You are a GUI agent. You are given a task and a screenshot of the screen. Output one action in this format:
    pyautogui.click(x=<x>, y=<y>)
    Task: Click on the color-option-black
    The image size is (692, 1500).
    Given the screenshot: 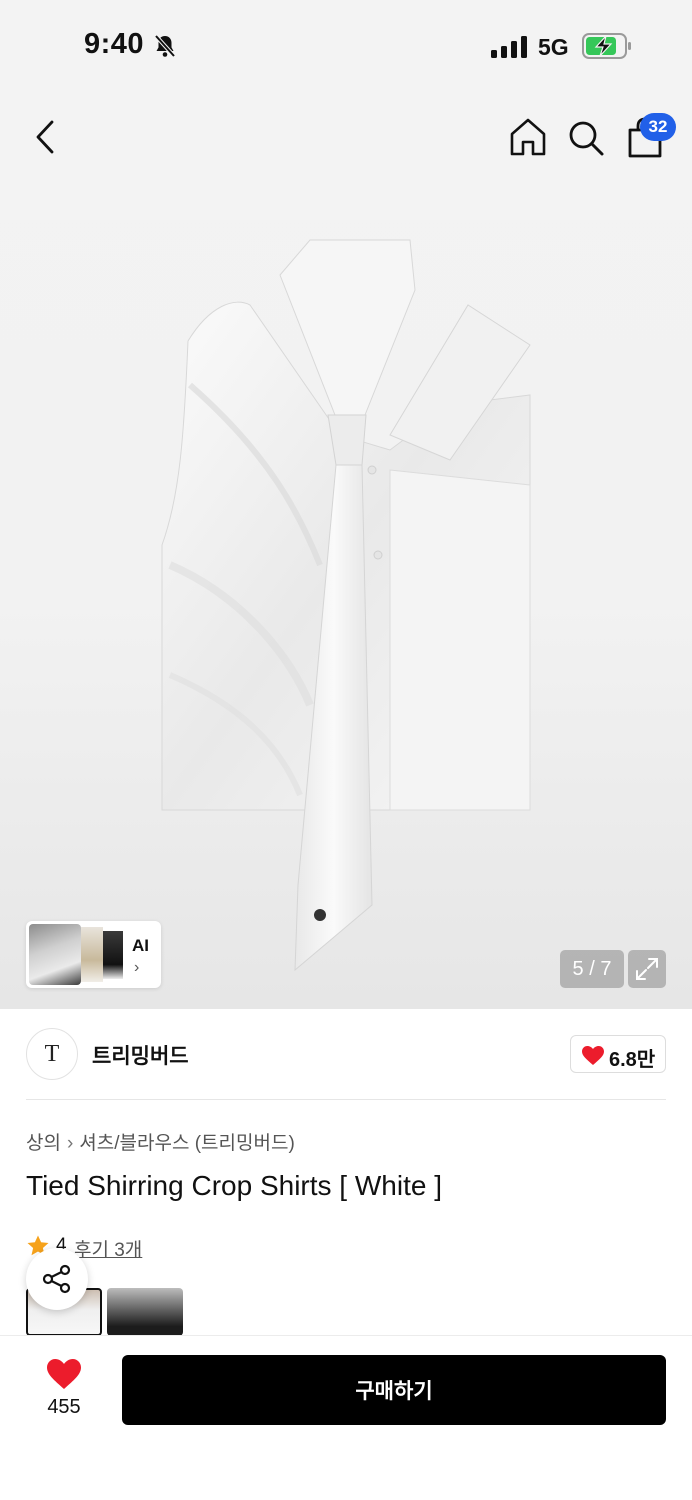 What is the action you would take?
    pyautogui.click(x=145, y=1312)
    